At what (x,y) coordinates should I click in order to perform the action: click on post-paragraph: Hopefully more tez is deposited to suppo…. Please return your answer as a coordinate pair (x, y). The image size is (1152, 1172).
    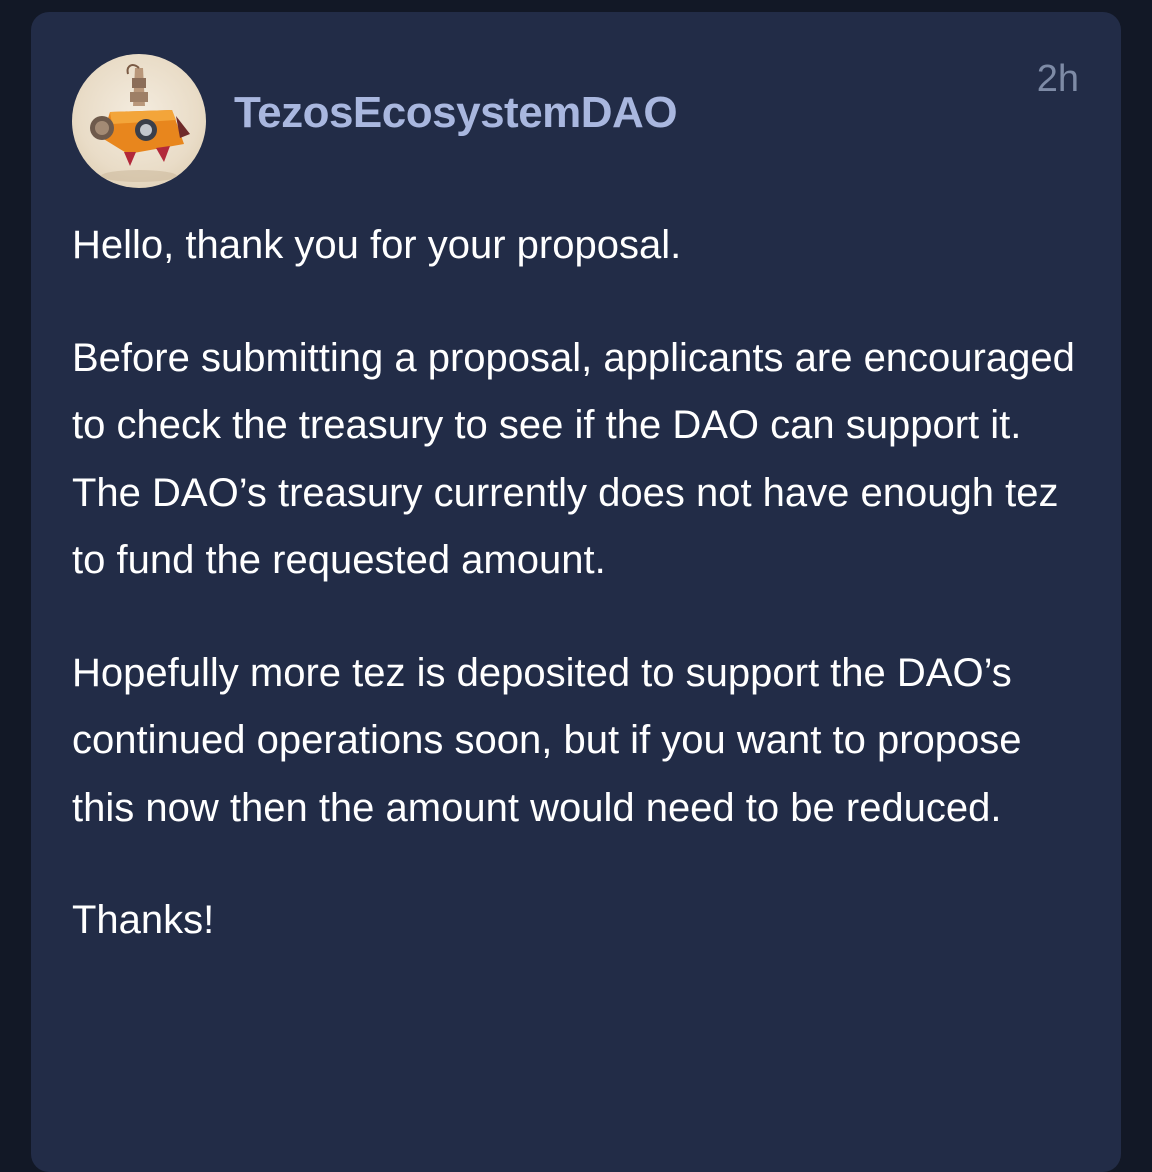
    Looking at the image, I should click on (547, 740).